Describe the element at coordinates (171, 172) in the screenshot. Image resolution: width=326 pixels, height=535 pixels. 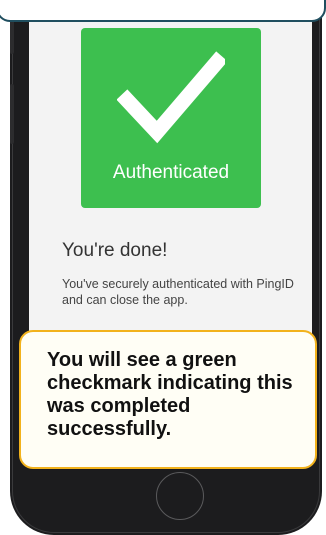
I see `authenticated-label: Authenticated` at that location.